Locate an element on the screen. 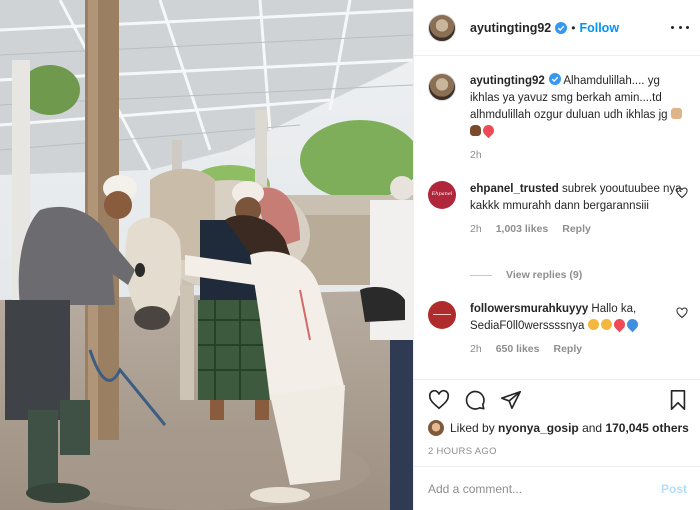  owner-avatar is located at coordinates (442, 27).